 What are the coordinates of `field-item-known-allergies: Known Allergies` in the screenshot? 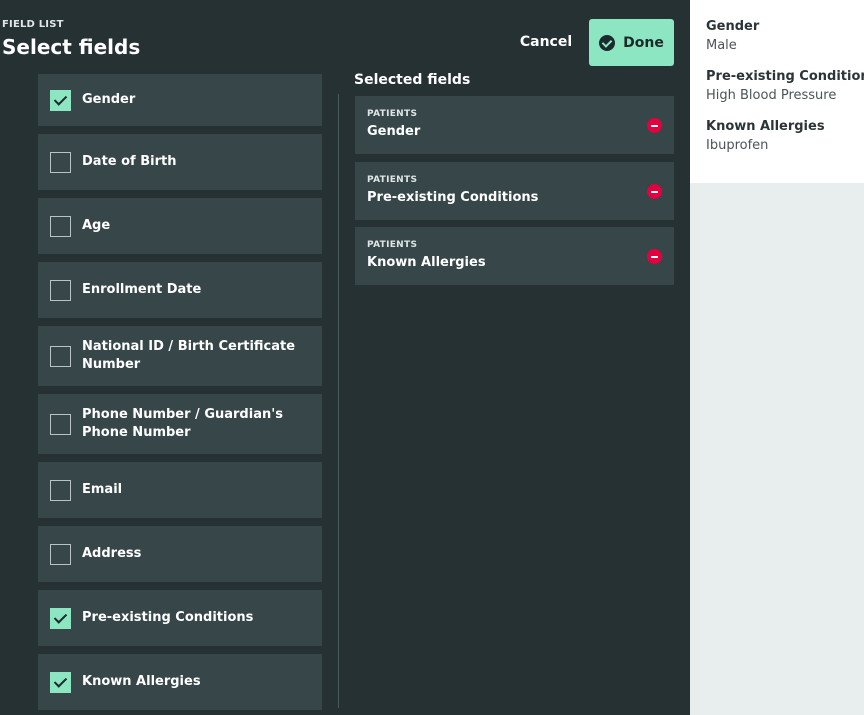 It's located at (180, 682).